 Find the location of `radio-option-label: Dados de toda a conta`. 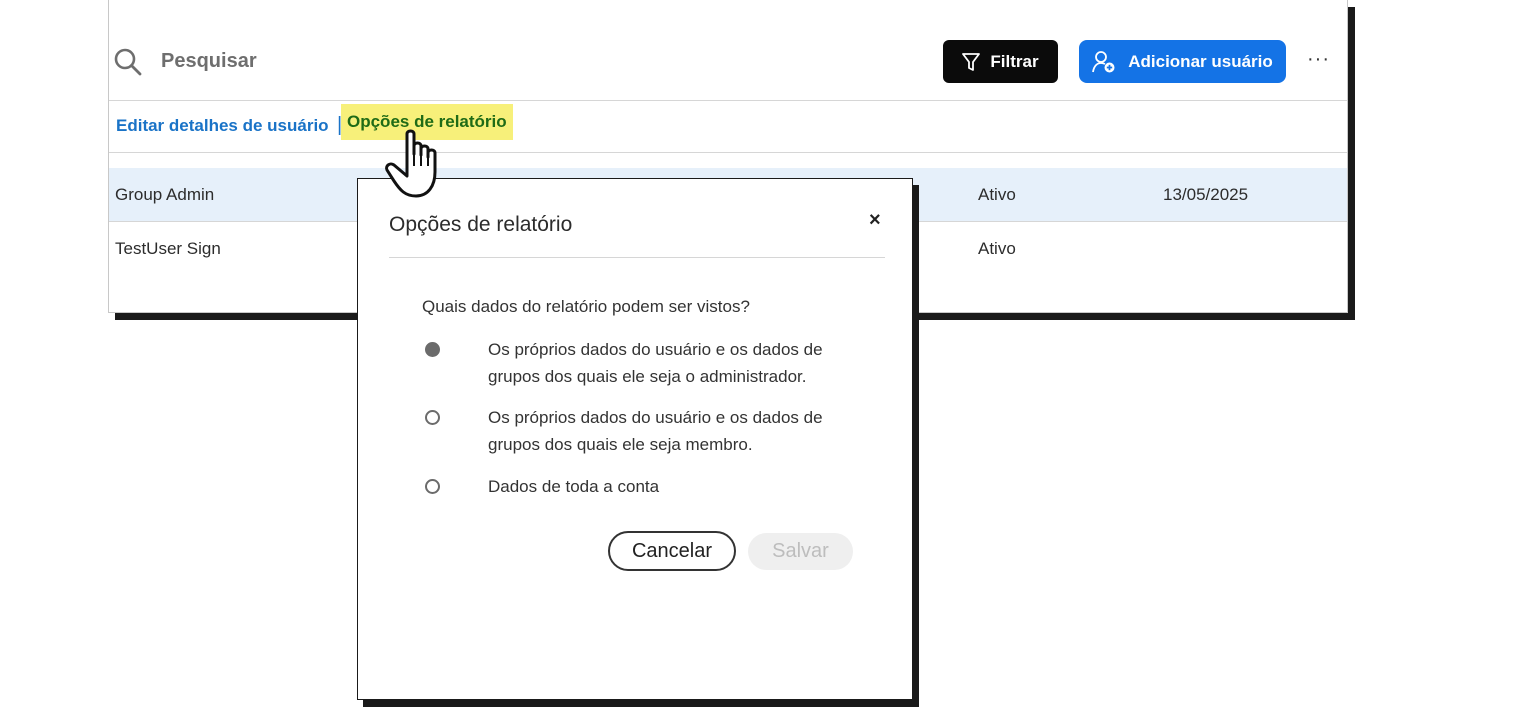

radio-option-label: Dados de toda a conta is located at coordinates (574, 486).